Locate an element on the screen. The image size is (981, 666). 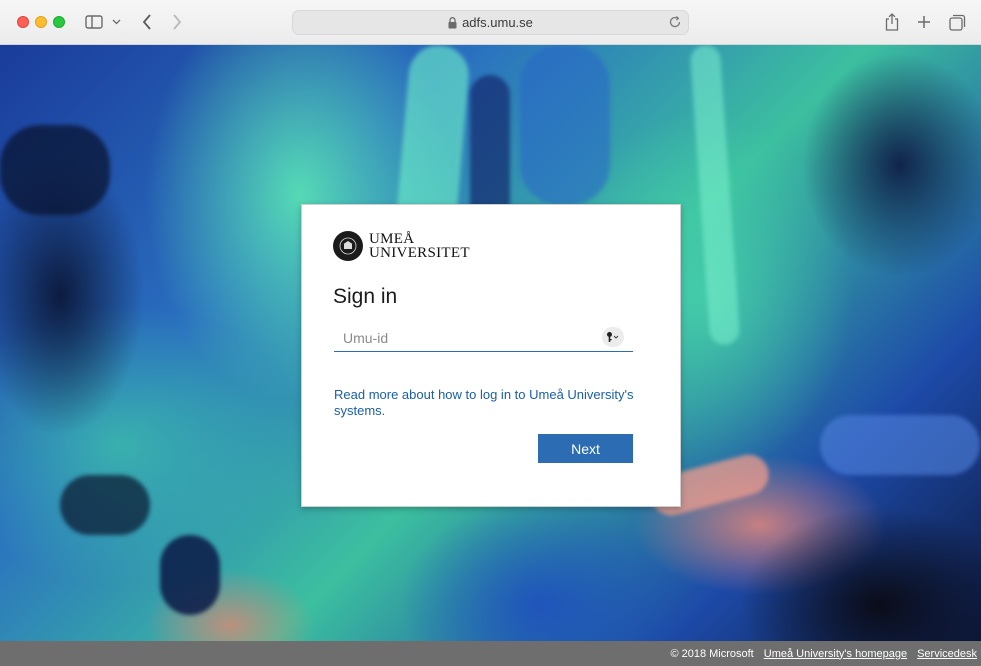
university-logo: UMEÅ UNIVERSITET is located at coordinates (401, 246).